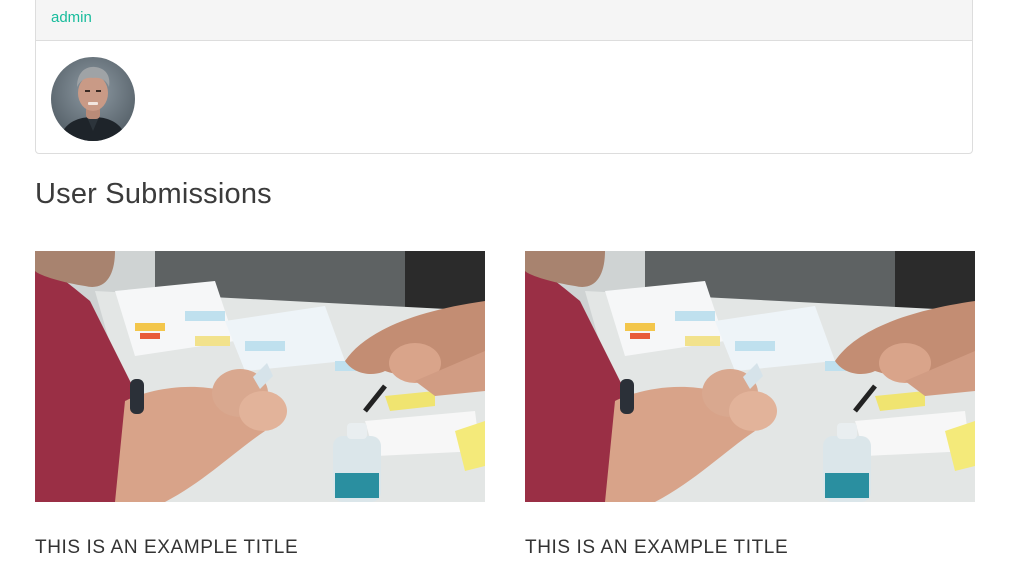 Image resolution: width=1026 pixels, height=563 pixels. I want to click on profile-panel-heading: admin, so click(504, 20).